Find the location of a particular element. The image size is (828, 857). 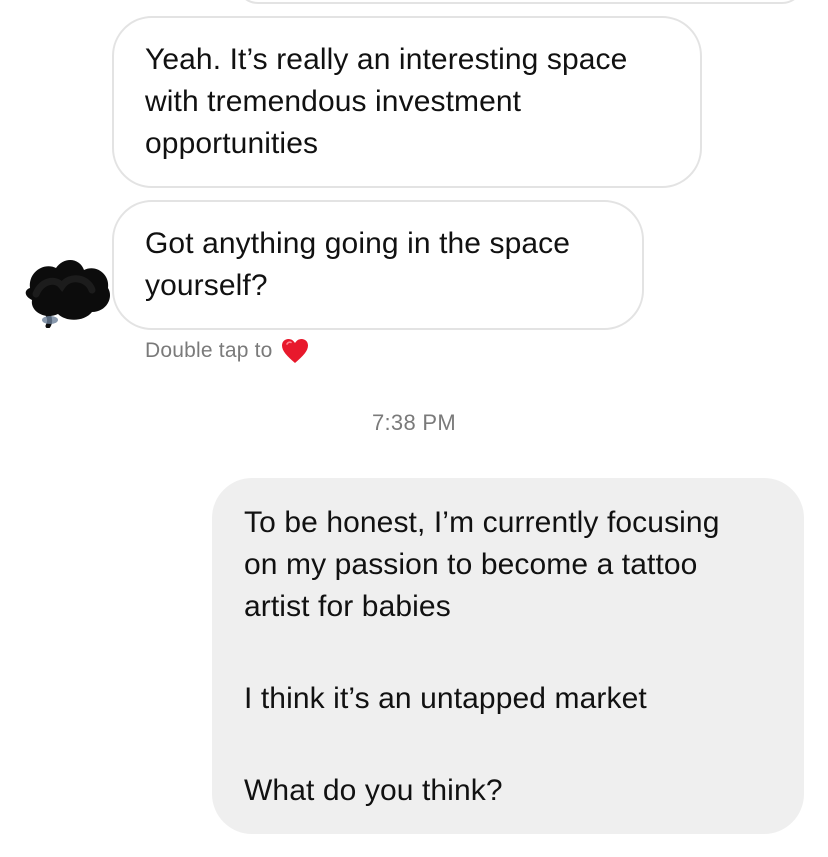

message-text-line: To be honest, I’m currently focusing is located at coordinates (482, 522).